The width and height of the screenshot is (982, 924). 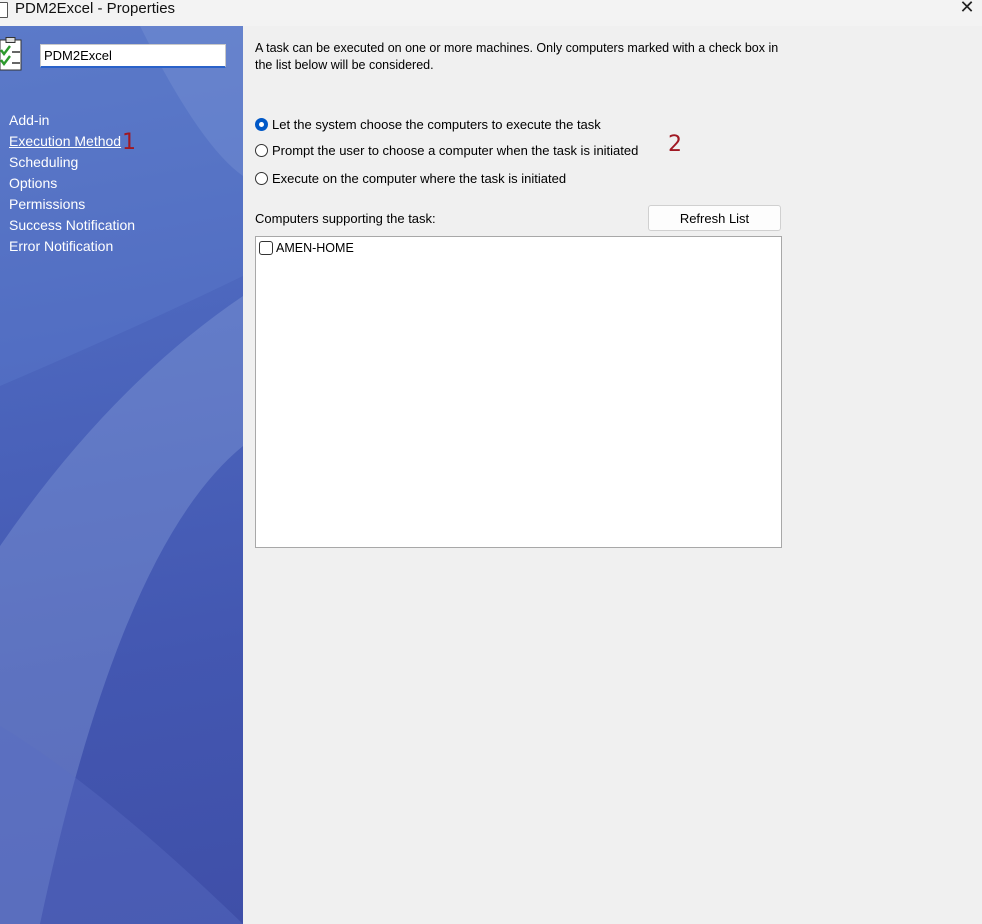 I want to click on annotation-2: 2, so click(x=675, y=144).